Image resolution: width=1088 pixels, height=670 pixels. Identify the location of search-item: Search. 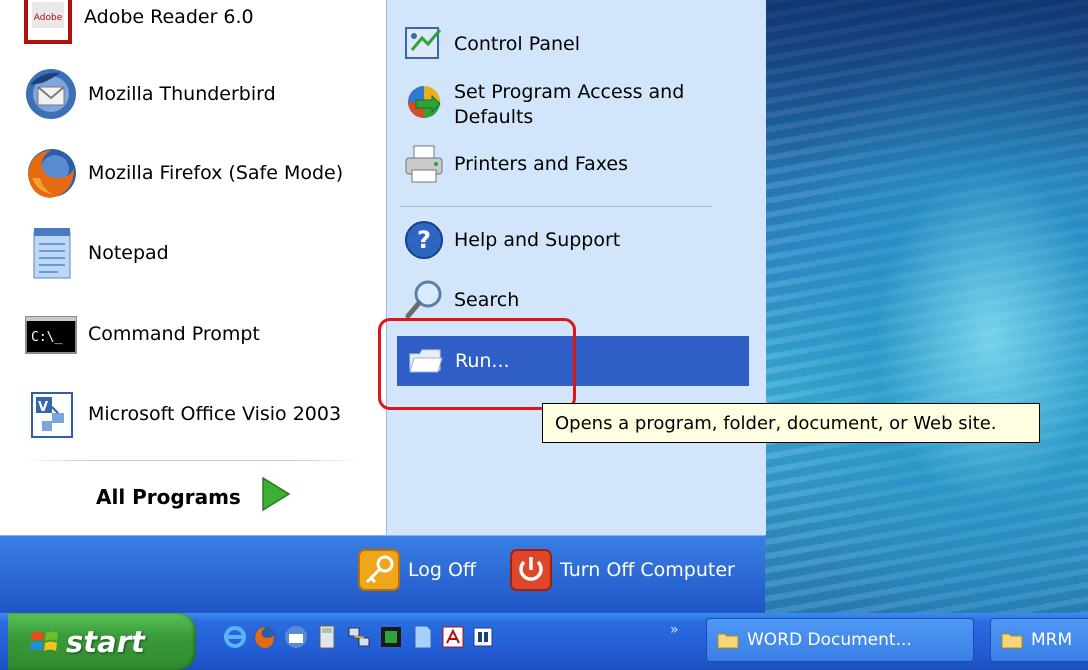
(460, 300).